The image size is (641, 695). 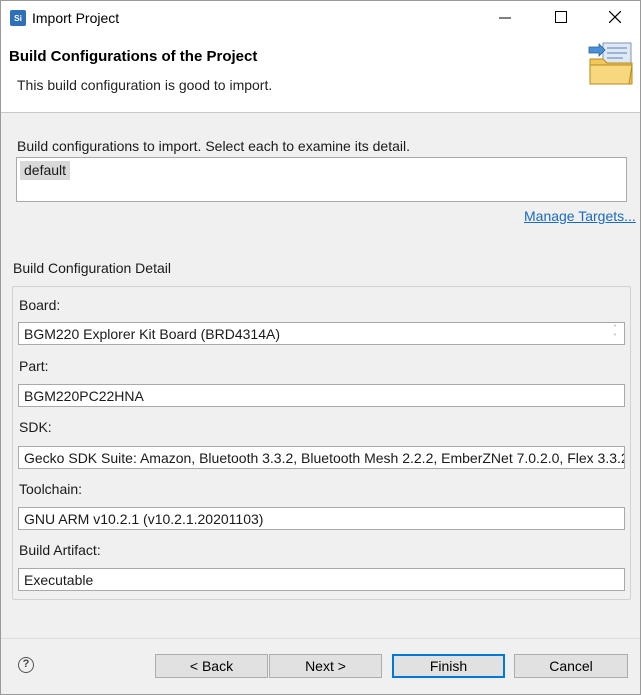 I want to click on board-label: Board:, so click(x=40, y=305).